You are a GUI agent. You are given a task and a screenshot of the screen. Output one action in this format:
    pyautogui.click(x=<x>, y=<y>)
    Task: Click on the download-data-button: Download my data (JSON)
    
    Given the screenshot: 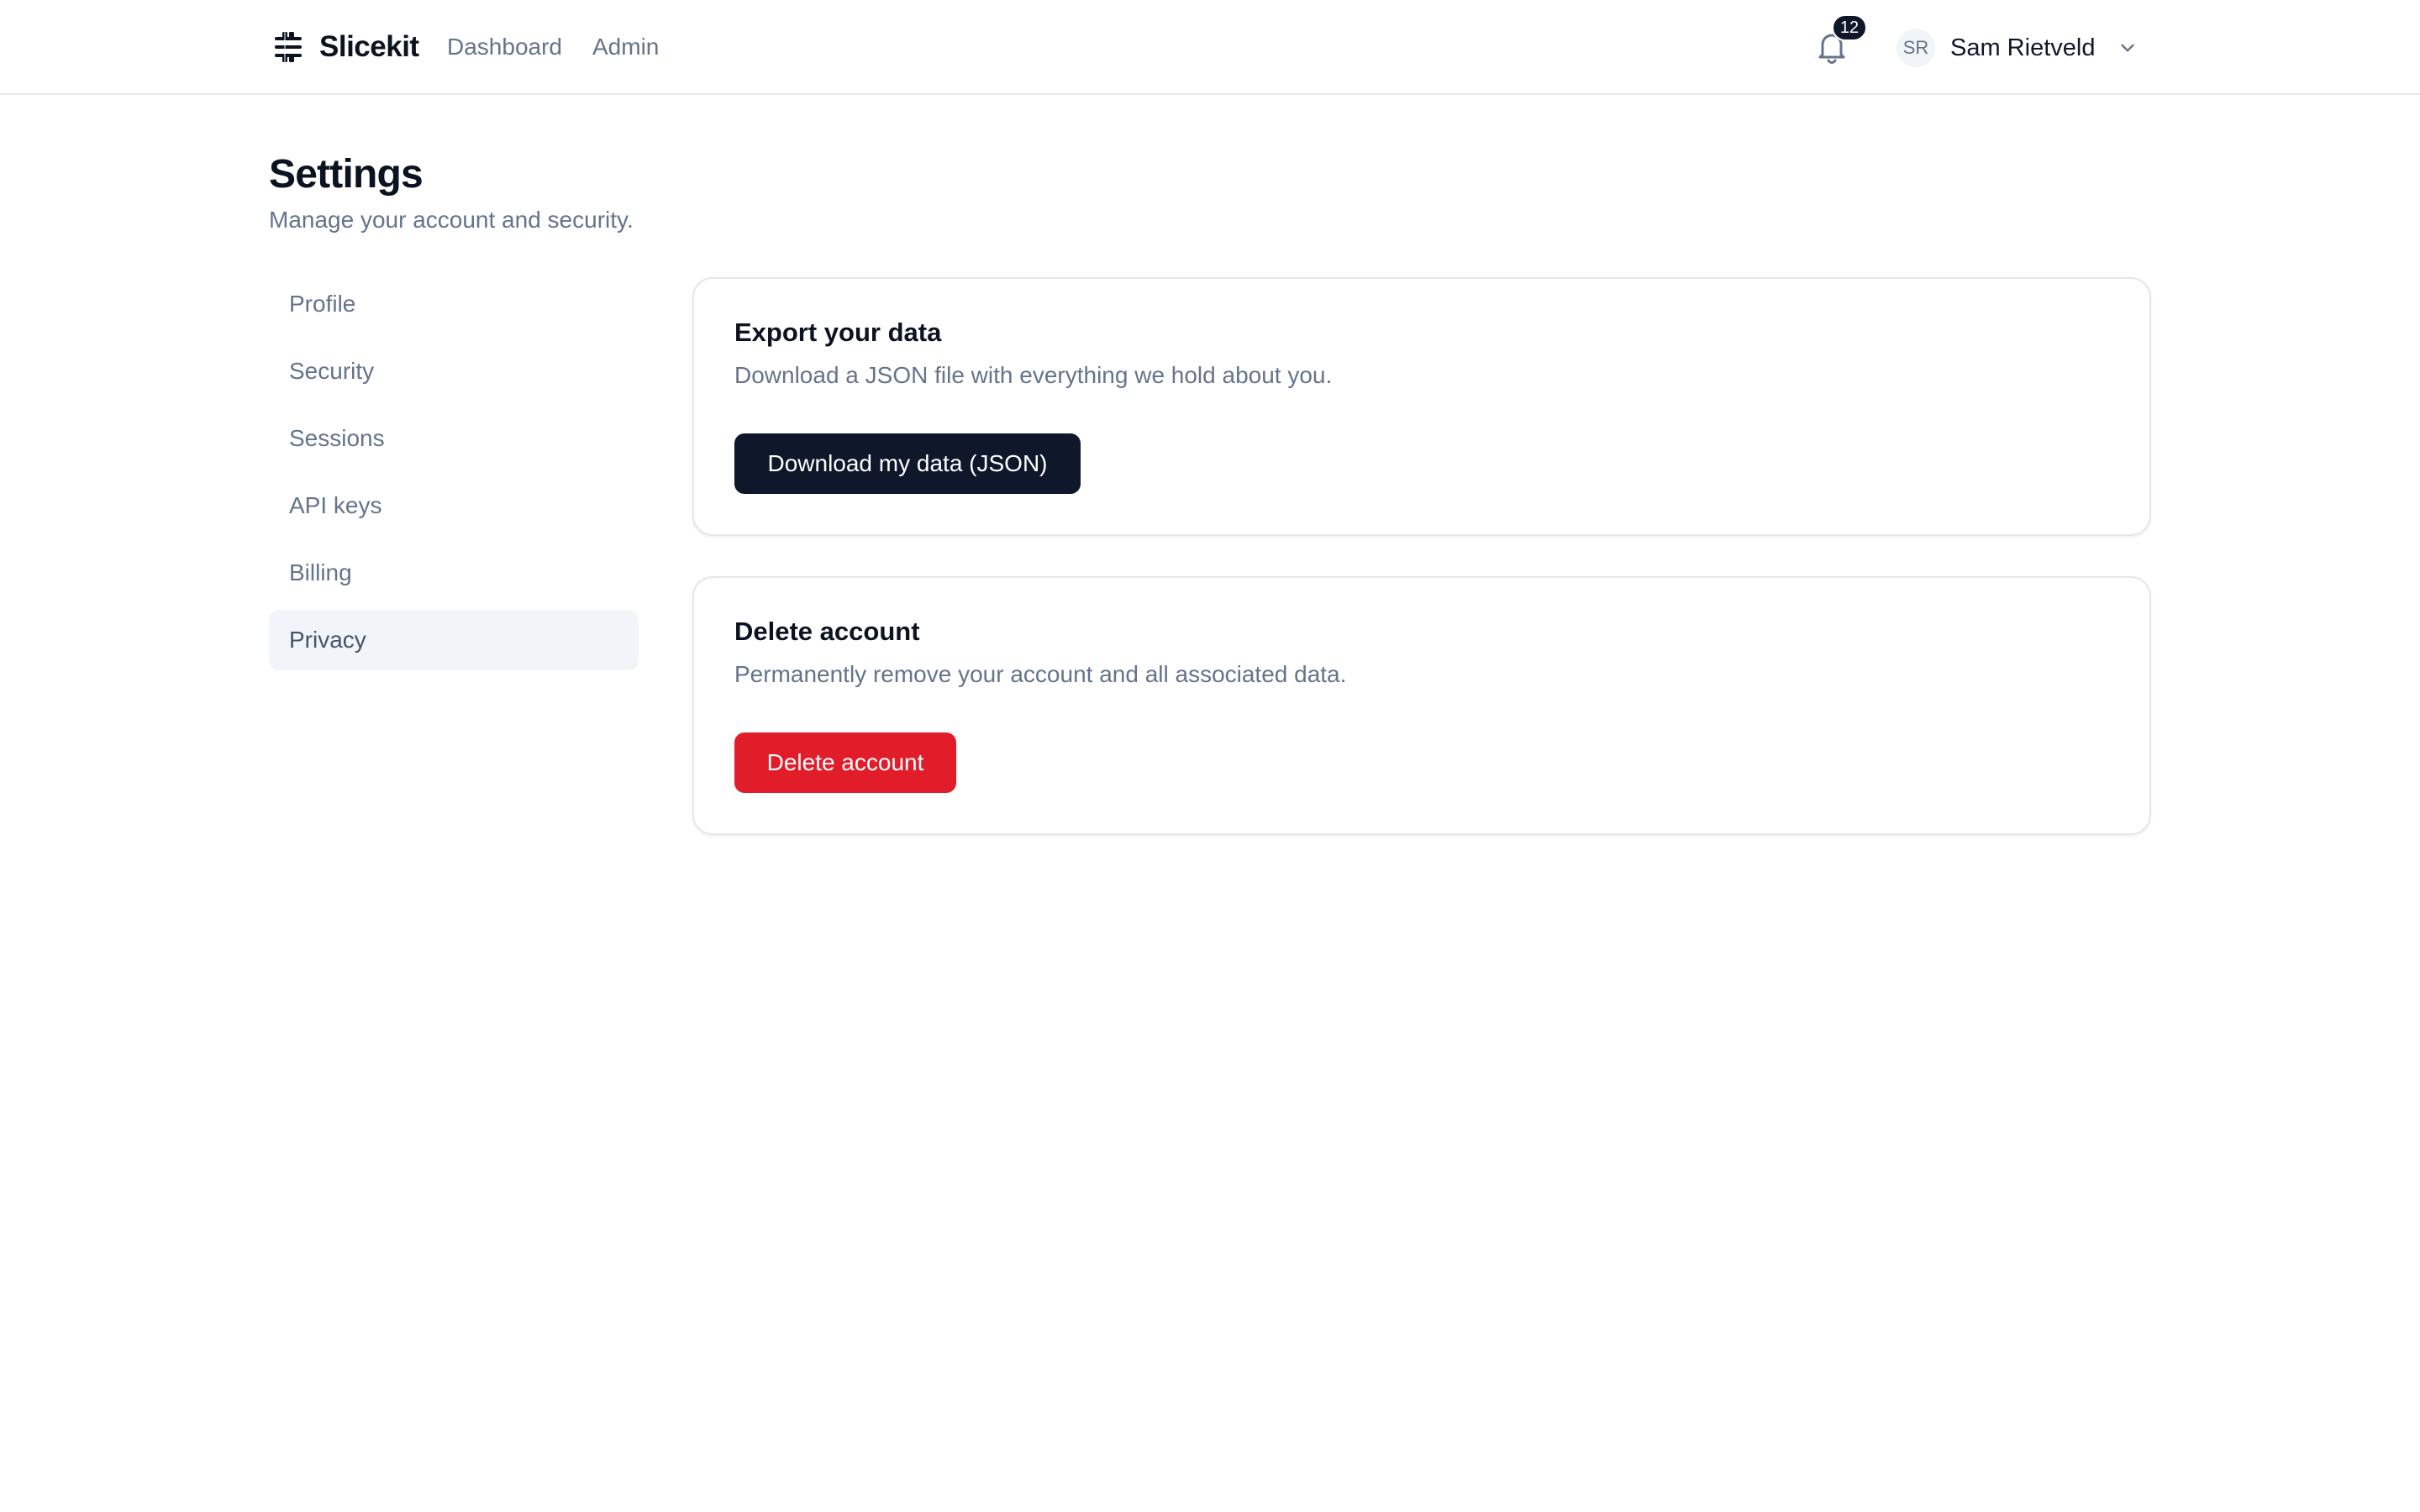 What is the action you would take?
    pyautogui.click(x=907, y=463)
    